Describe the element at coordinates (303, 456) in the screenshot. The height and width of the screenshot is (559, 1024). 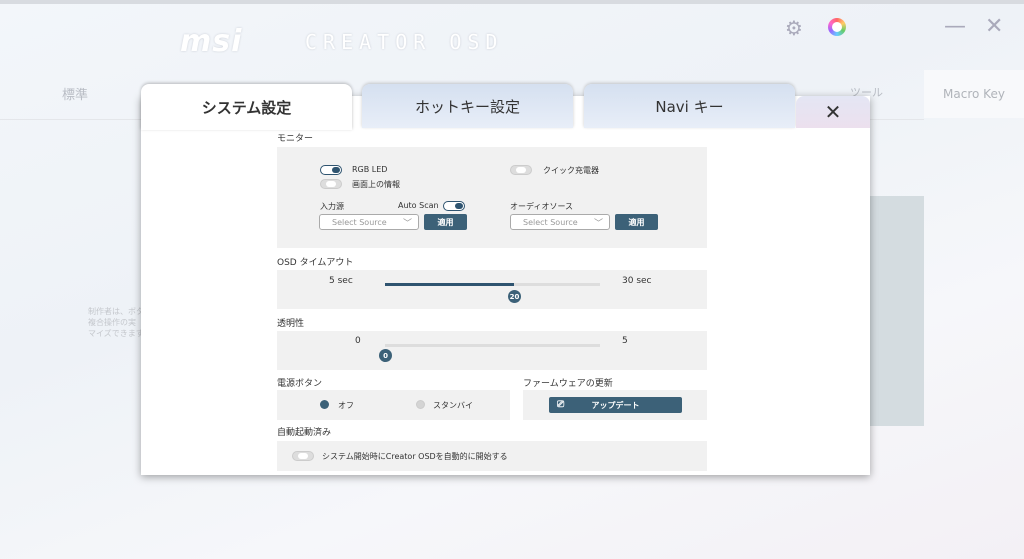
I see `autostart-toggle` at that location.